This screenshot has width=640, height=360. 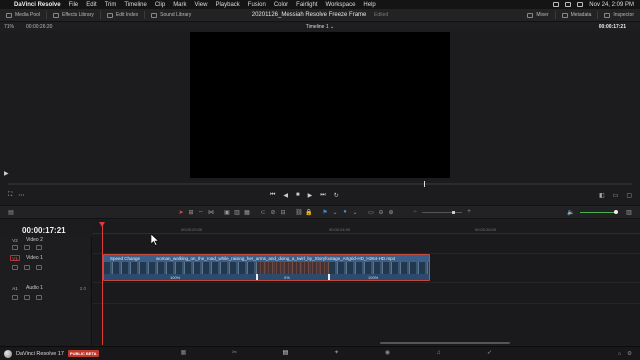 What do you see at coordinates (272, 195) in the screenshot?
I see `first-frame-icon: ⏮` at bounding box center [272, 195].